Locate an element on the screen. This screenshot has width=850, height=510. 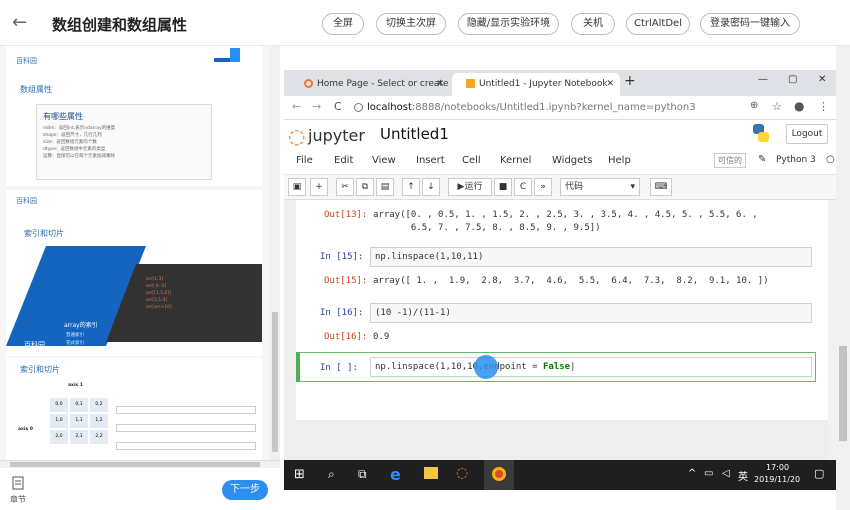
cursor-highlight is located at coordinates (486, 367).